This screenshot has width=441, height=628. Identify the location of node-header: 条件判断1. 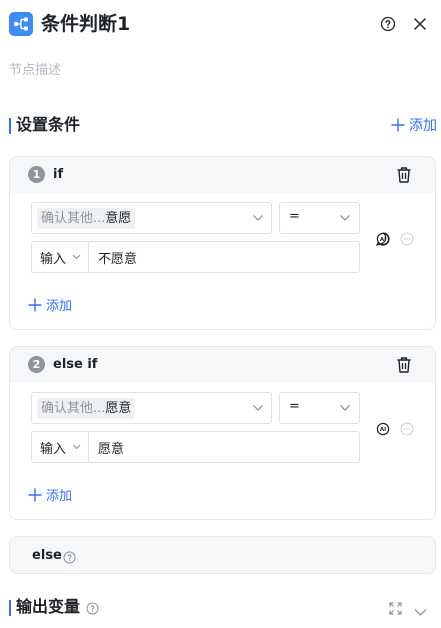
(220, 25).